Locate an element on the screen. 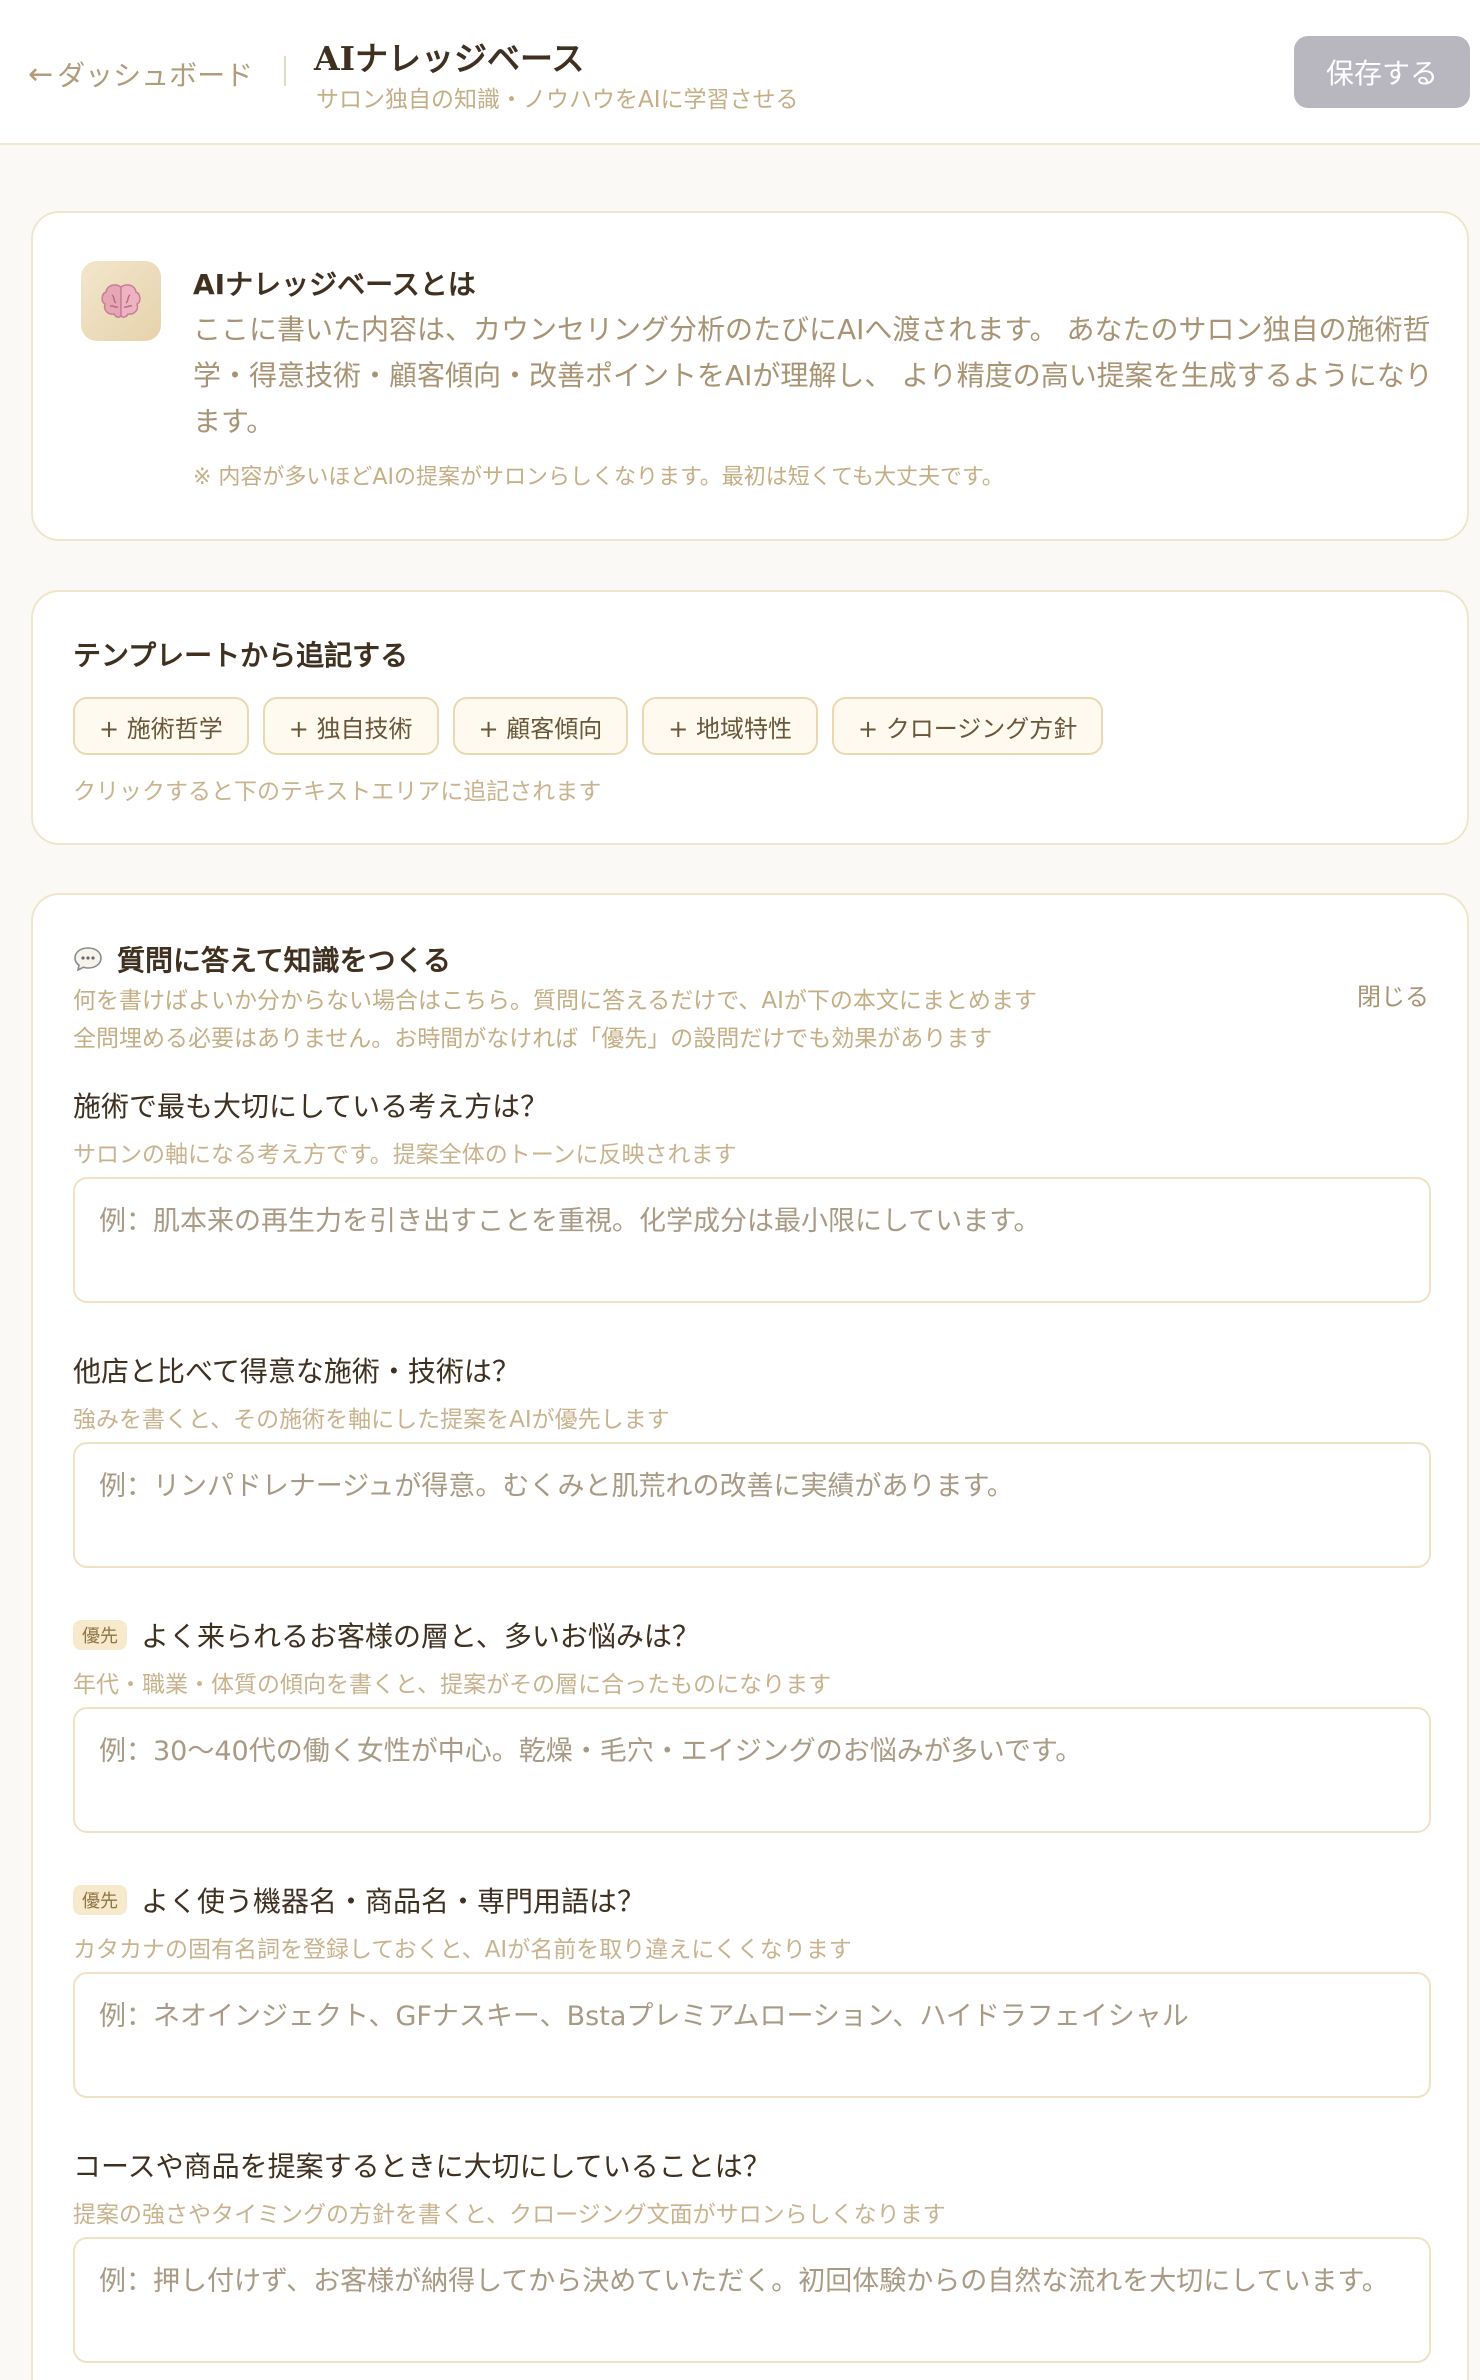 This screenshot has height=2380, width=1480. question-label: よく使う機器名・商品名・専門用語は？ is located at coordinates (393, 1901).